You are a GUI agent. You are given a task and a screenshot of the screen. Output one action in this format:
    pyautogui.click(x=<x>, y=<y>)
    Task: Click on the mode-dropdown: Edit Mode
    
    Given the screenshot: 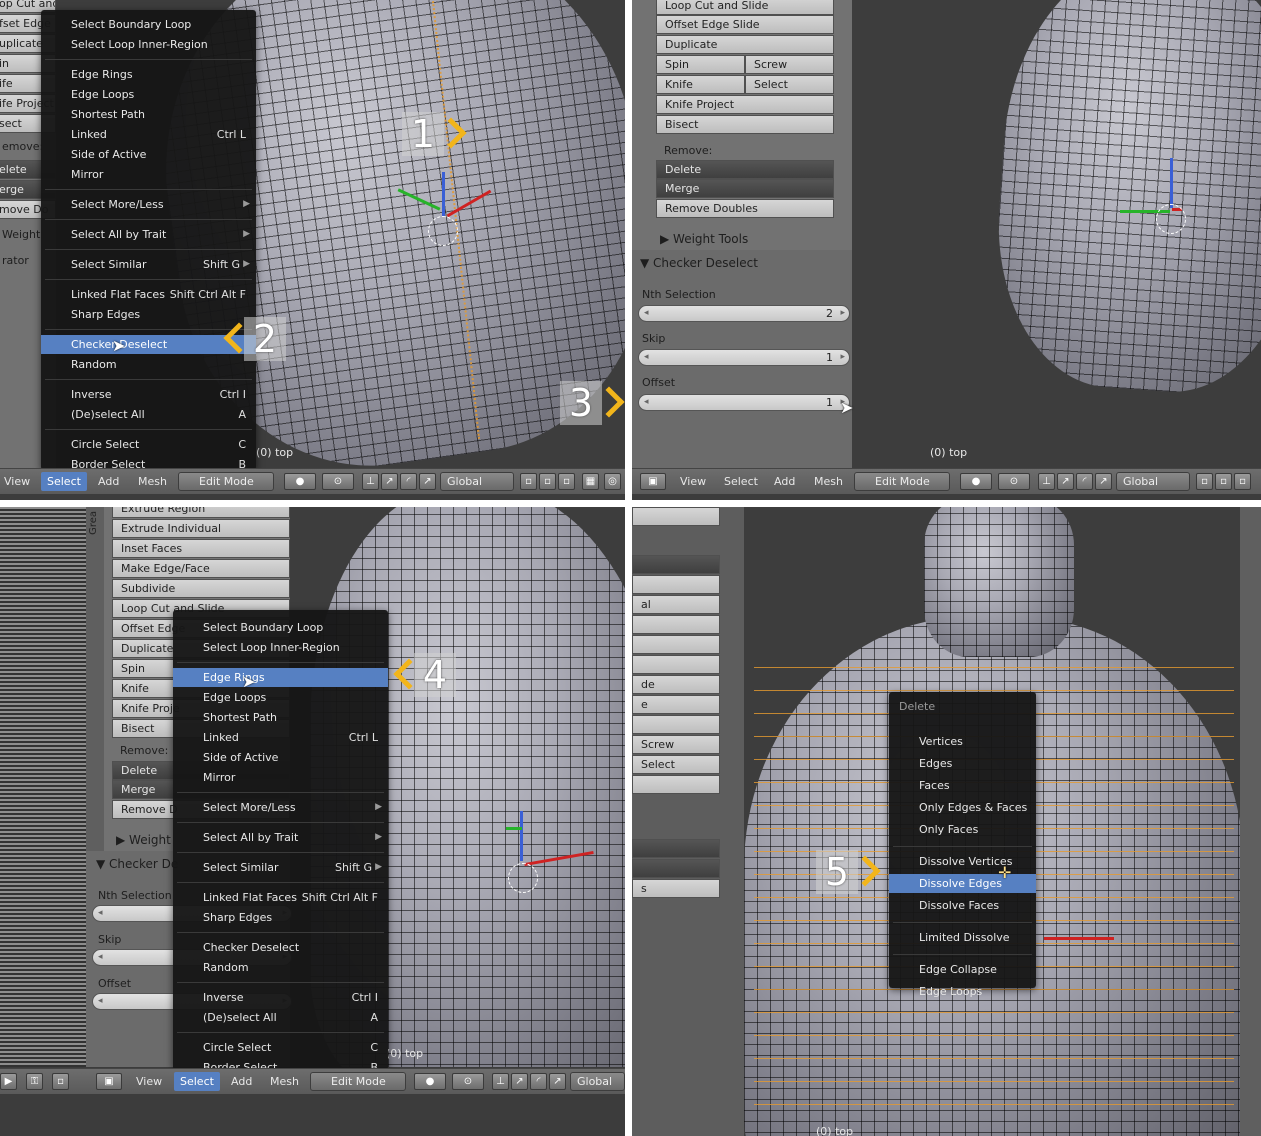 What is the action you would take?
    pyautogui.click(x=358, y=1081)
    